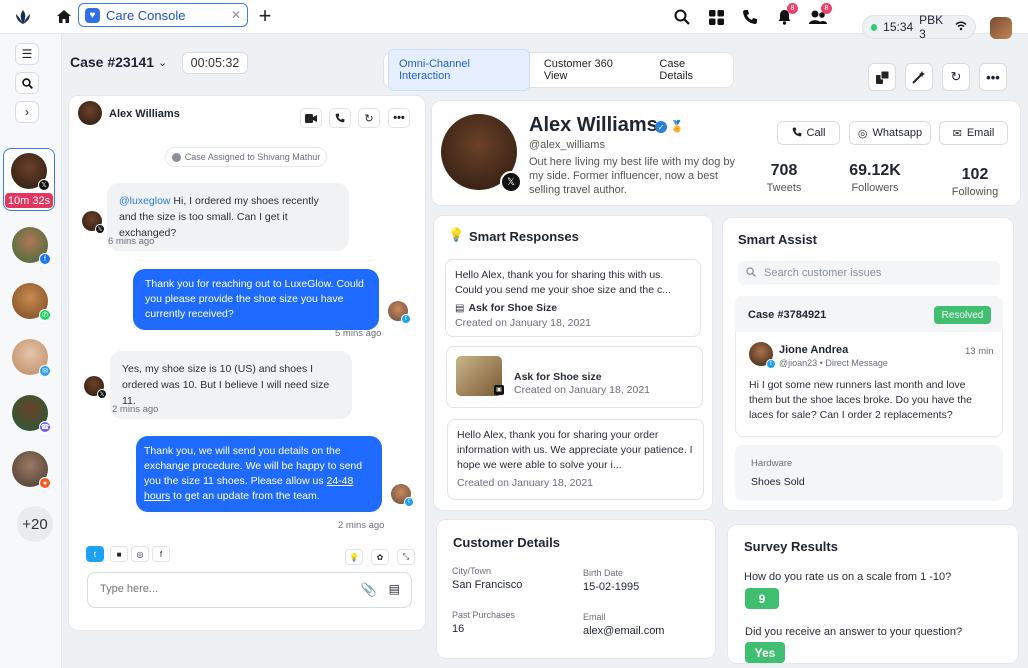 This screenshot has width=1028, height=668. I want to click on stat-following: 102 Following, so click(975, 182).